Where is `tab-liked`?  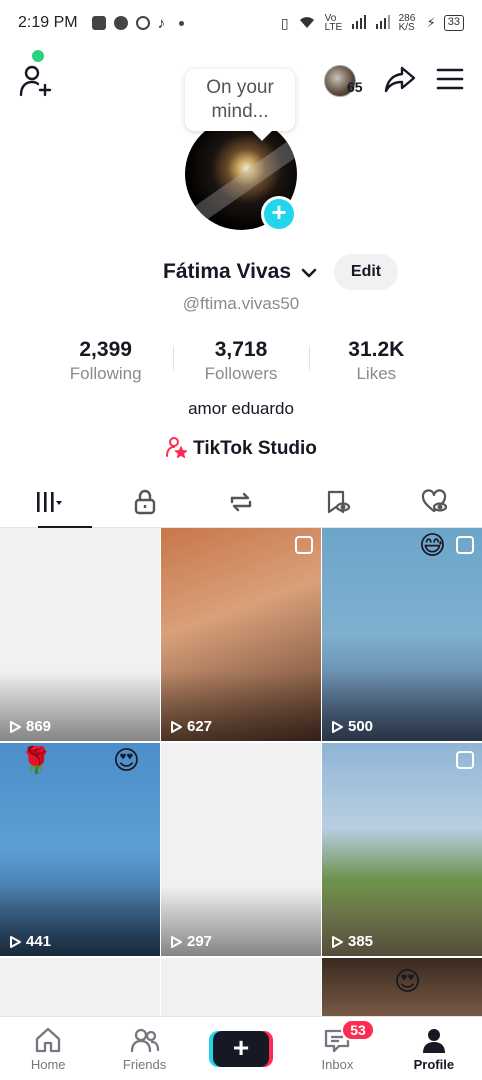
tab-liked is located at coordinates (434, 501).